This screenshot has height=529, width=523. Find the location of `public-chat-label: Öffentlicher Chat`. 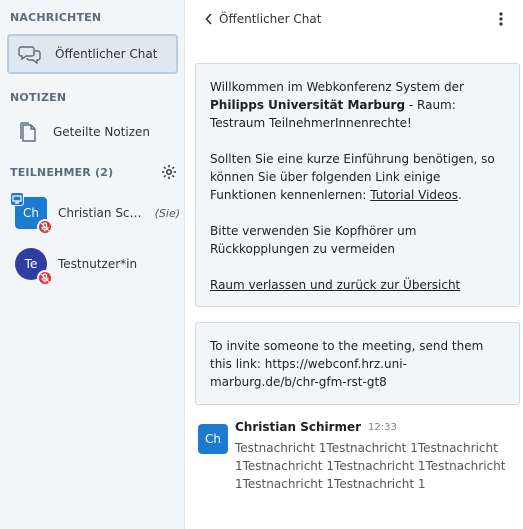

public-chat-label: Öffentlicher Chat is located at coordinates (106, 54).